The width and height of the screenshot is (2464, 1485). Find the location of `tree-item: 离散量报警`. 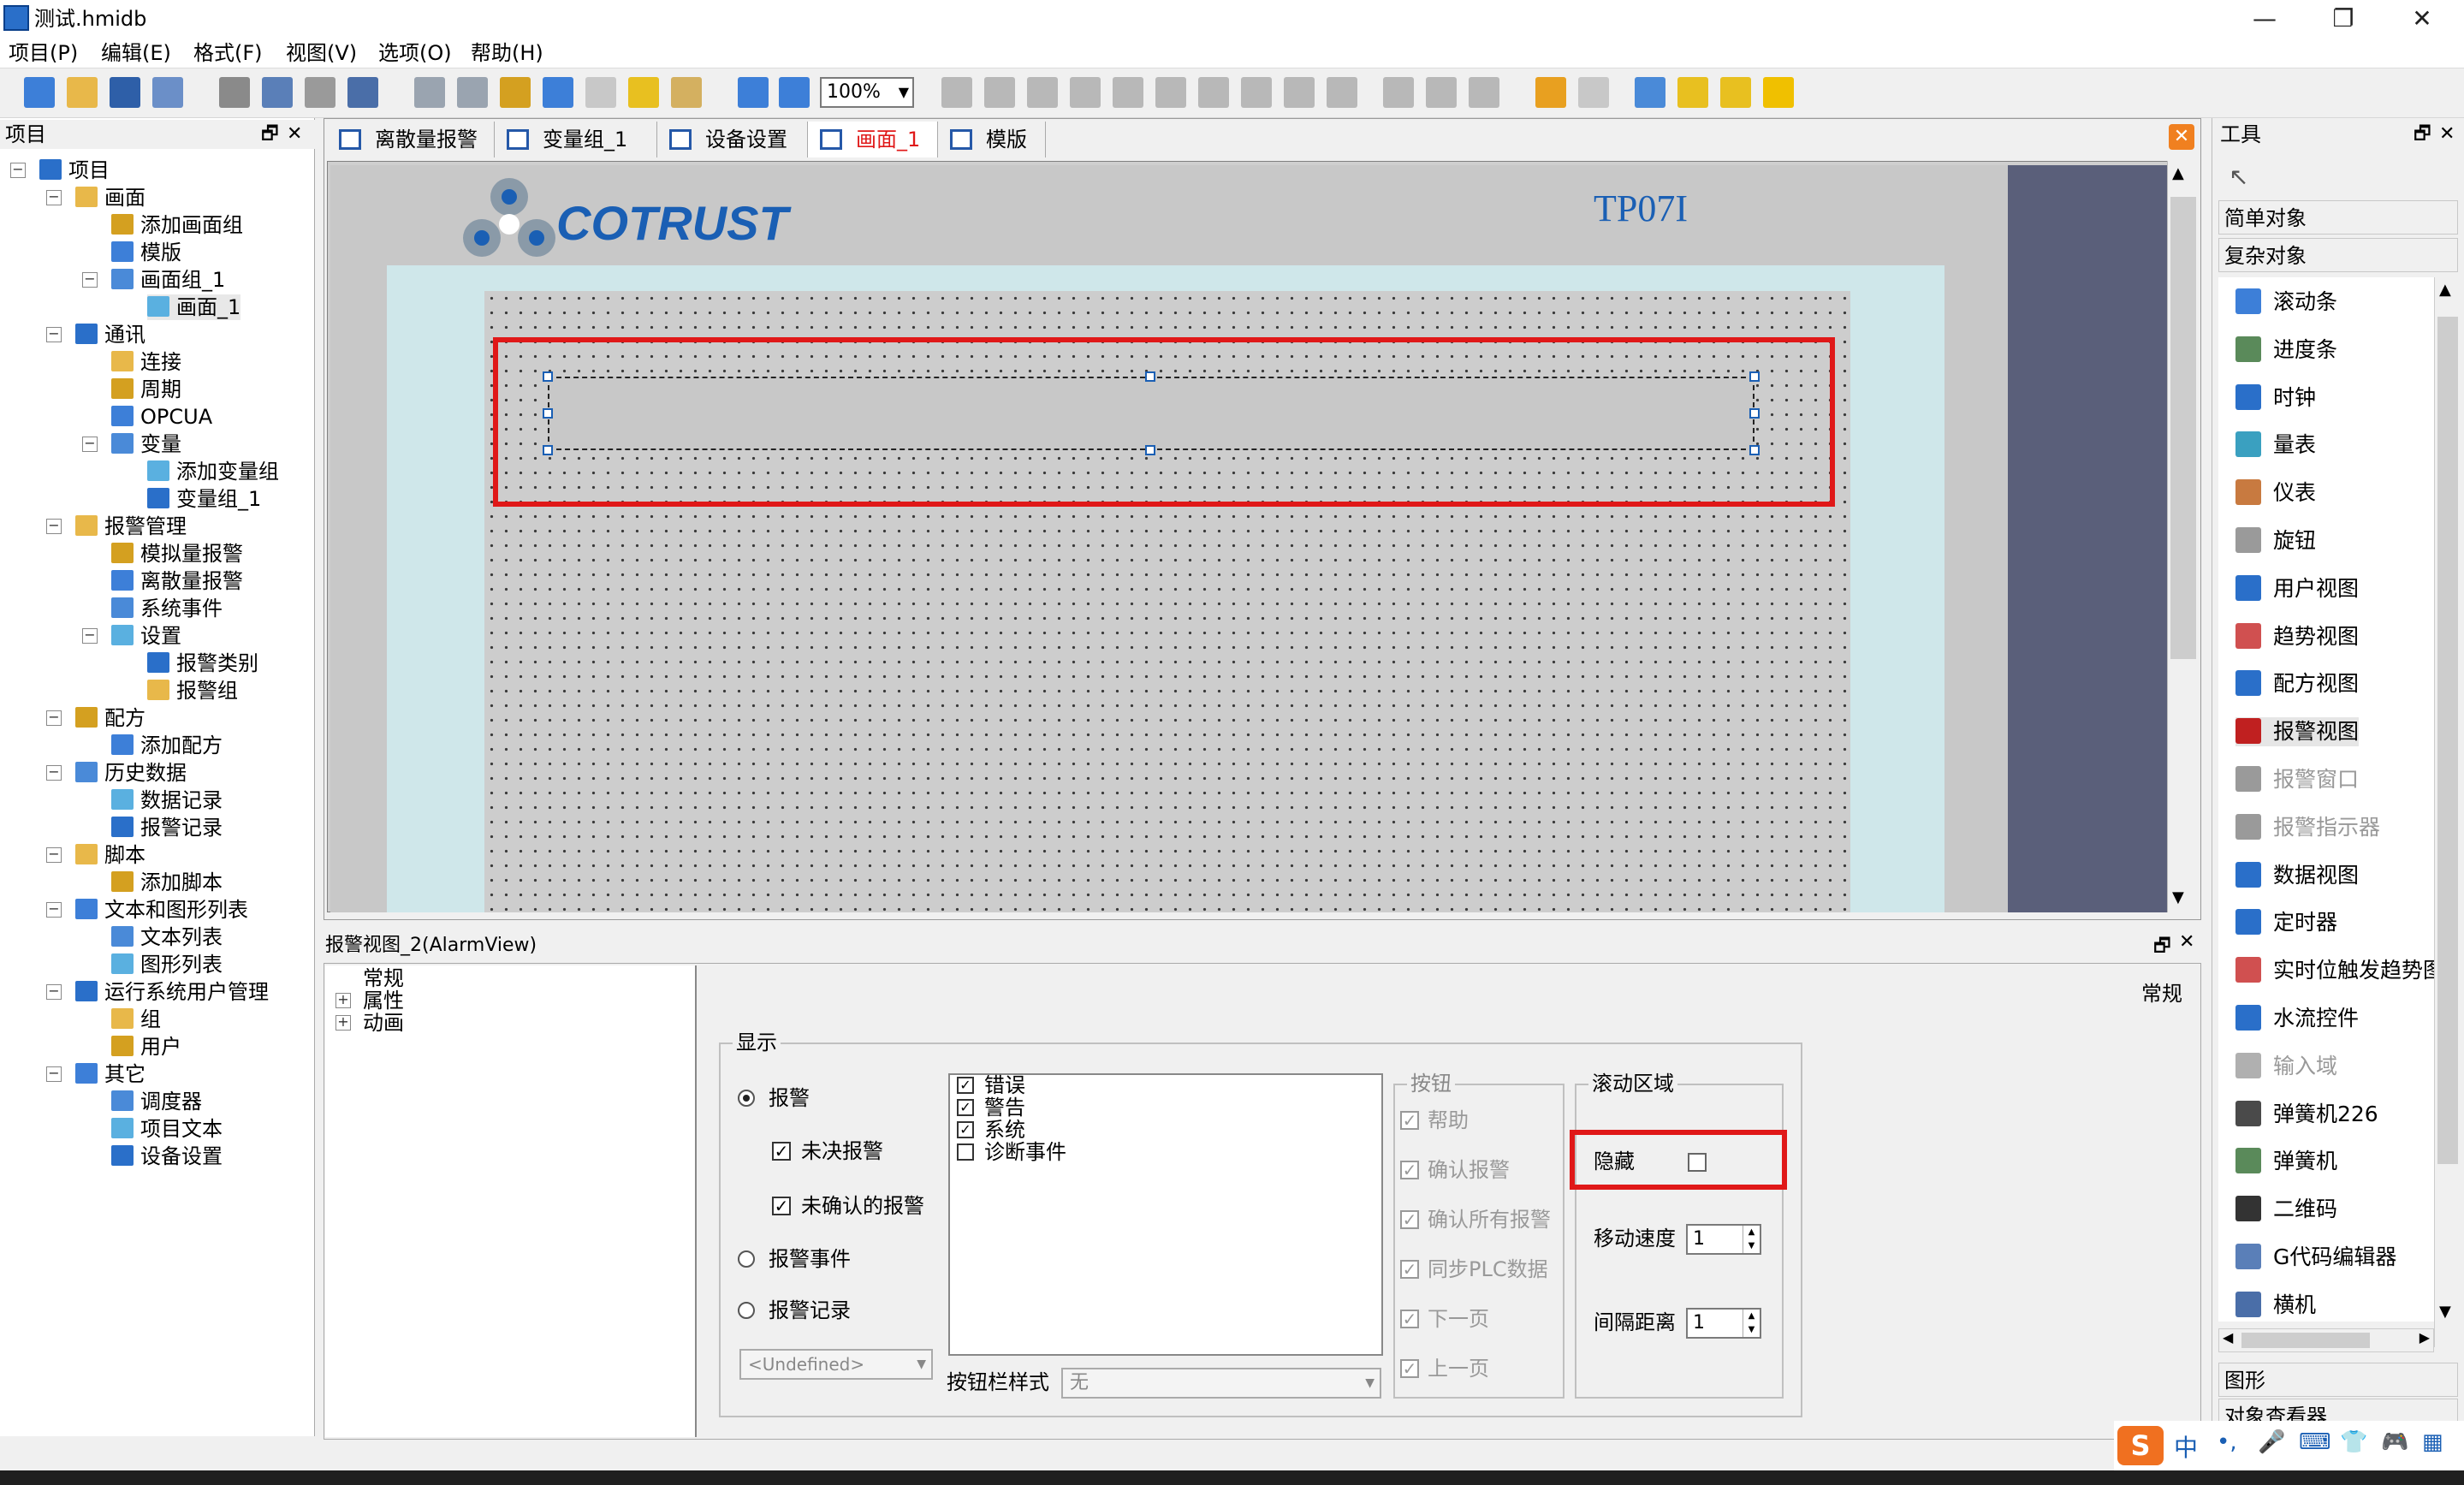

tree-item: 离散量报警 is located at coordinates (177, 581).